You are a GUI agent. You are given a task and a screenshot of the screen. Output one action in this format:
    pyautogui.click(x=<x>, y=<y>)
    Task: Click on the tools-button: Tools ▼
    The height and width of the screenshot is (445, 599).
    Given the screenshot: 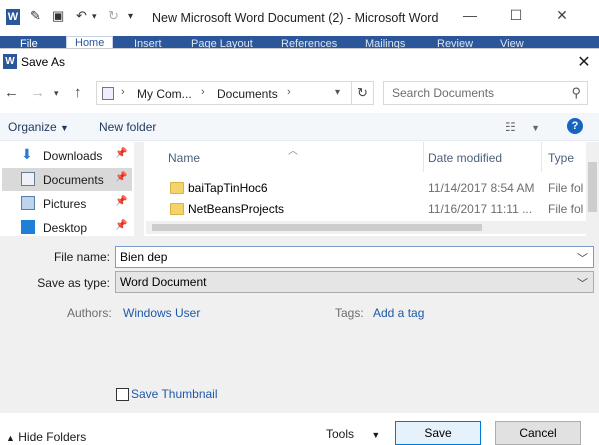 What is the action you would take?
    pyautogui.click(x=353, y=434)
    